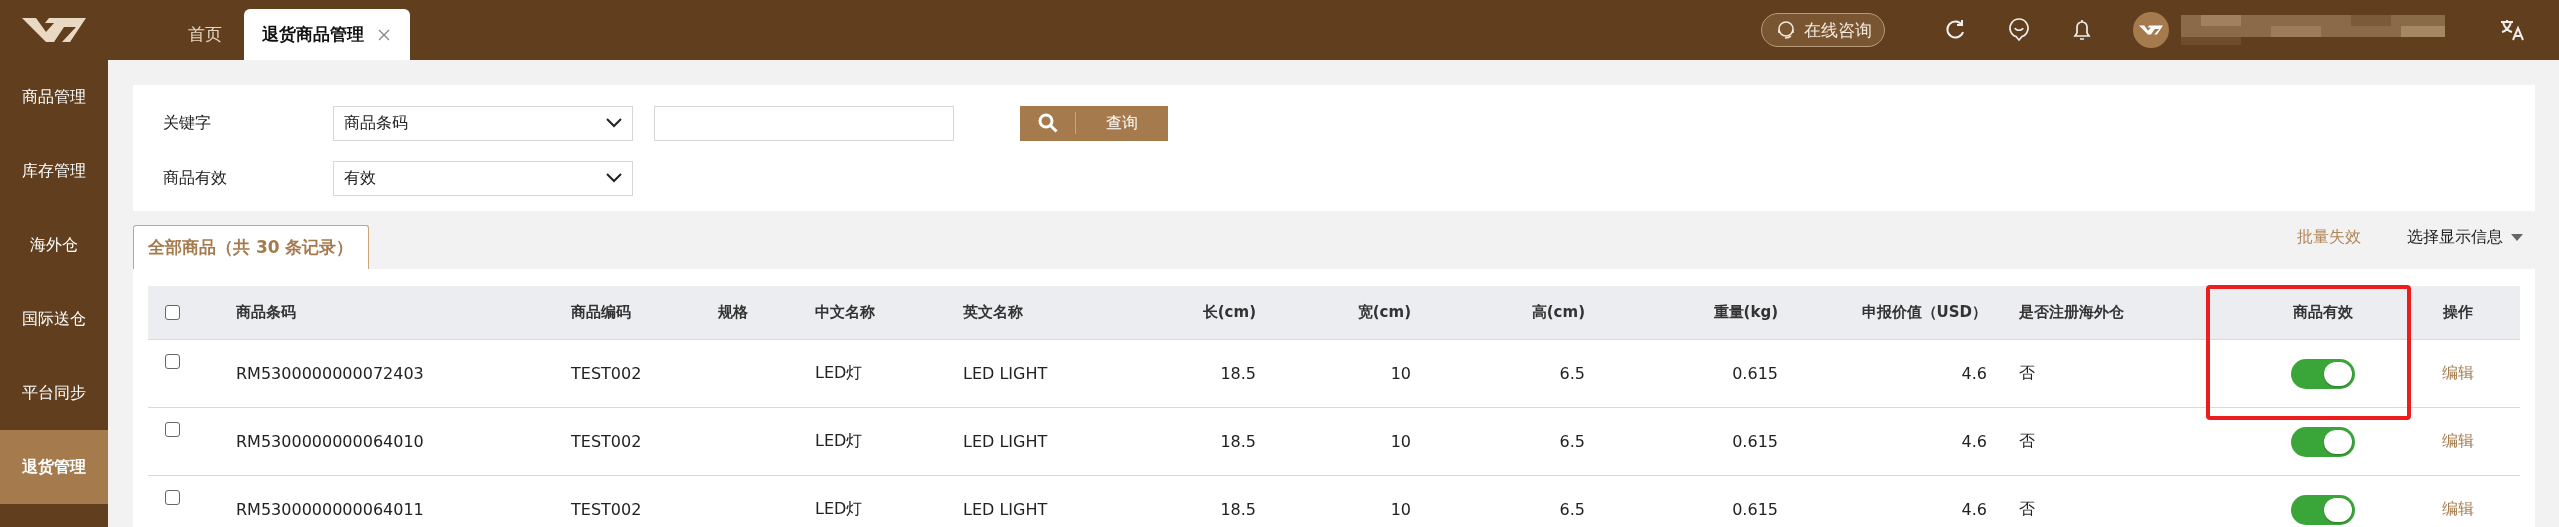 Image resolution: width=2559 pixels, height=527 pixels. I want to click on column-header: 英文名称, so click(993, 312).